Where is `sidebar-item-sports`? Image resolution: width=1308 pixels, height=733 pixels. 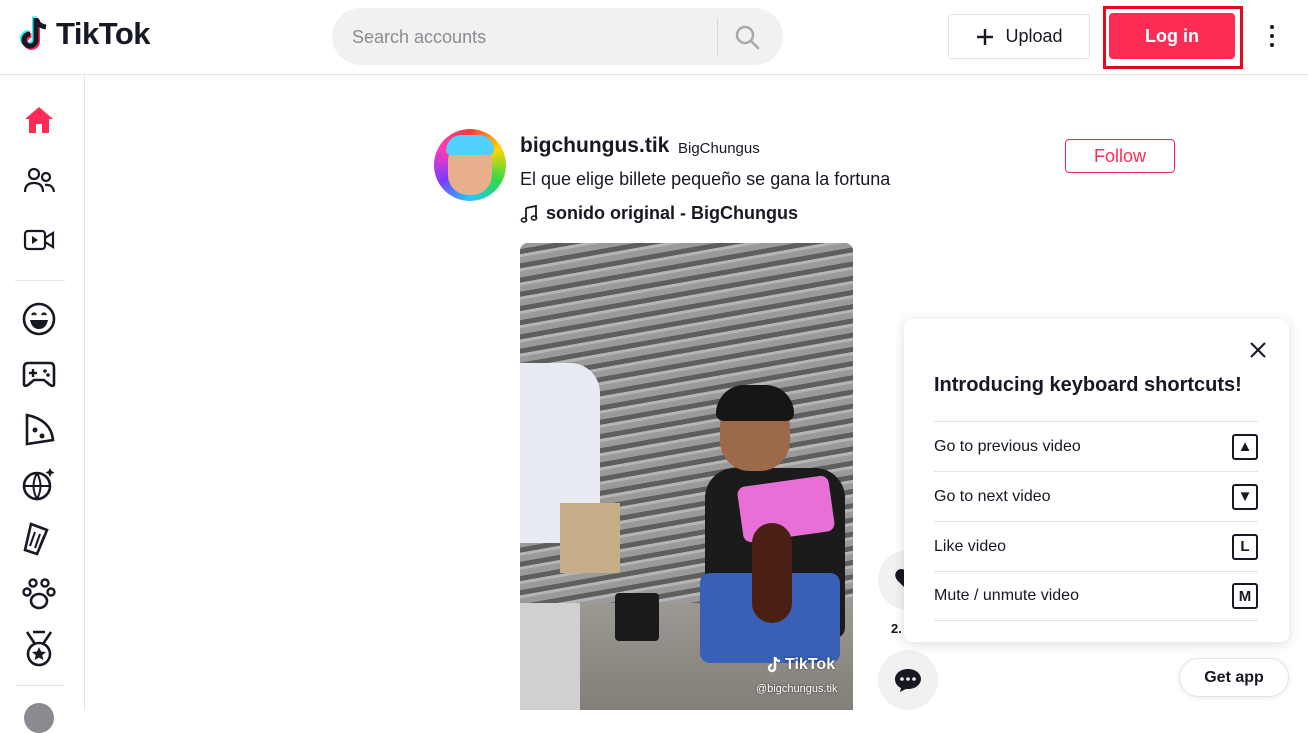 sidebar-item-sports is located at coordinates (39, 649).